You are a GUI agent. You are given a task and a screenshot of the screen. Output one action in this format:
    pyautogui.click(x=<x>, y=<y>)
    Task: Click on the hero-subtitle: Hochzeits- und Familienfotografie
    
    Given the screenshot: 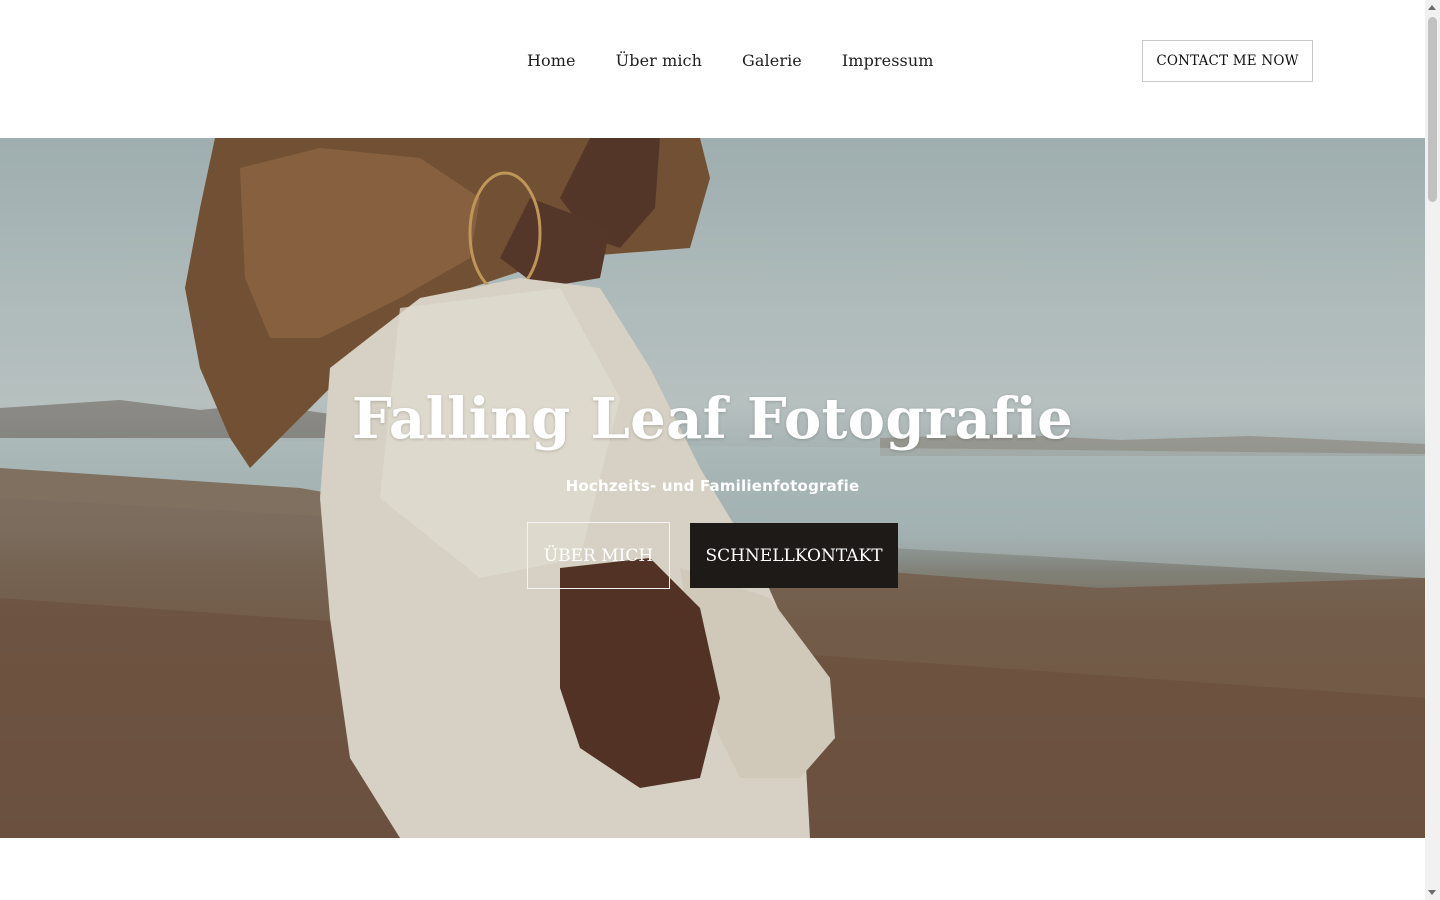 What is the action you would take?
    pyautogui.click(x=712, y=486)
    